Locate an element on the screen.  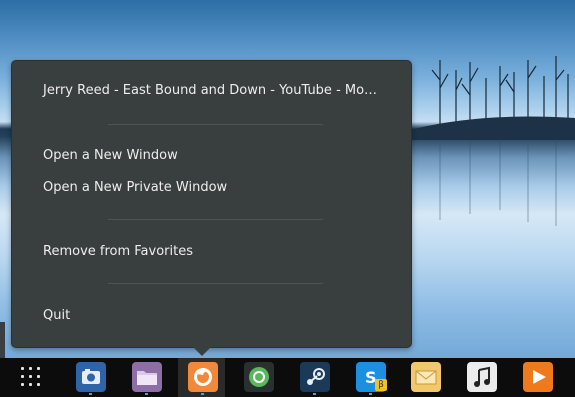
mail-launcher is located at coordinates (426, 377).